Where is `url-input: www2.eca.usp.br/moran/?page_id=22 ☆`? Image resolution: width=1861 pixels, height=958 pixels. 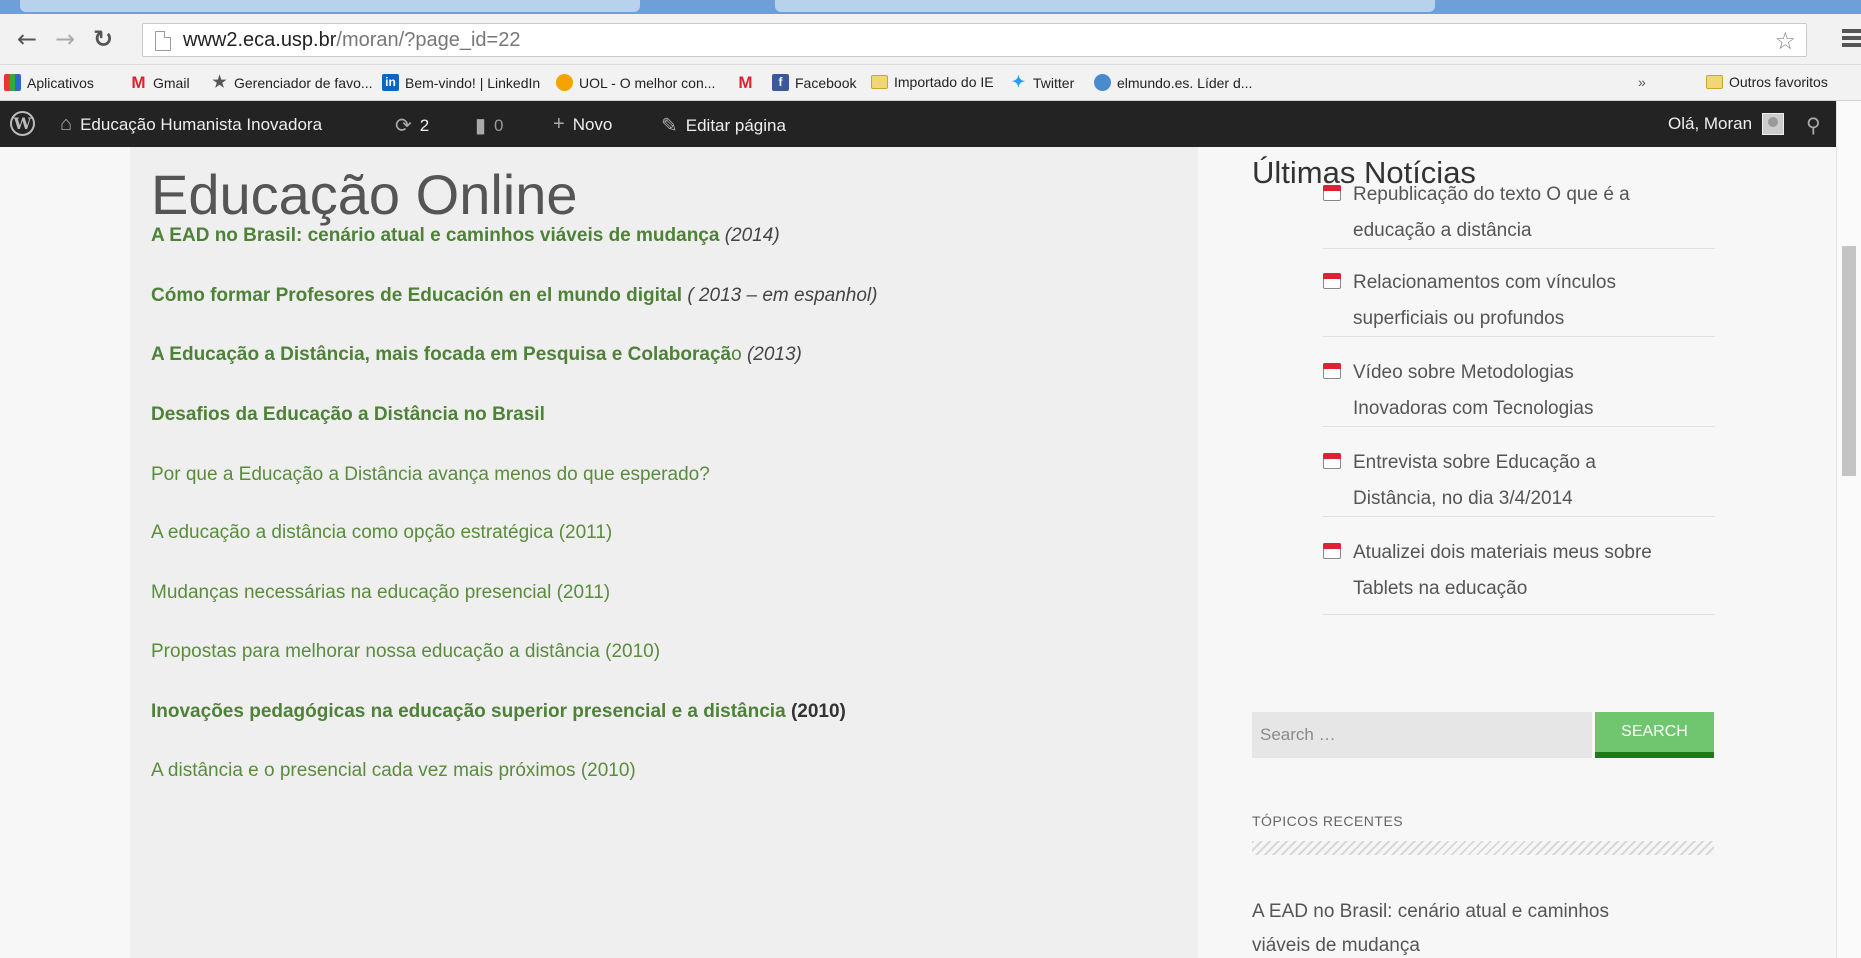
url-input: www2.eca.usp.br/moran/?page_id=22 ☆ is located at coordinates (974, 40).